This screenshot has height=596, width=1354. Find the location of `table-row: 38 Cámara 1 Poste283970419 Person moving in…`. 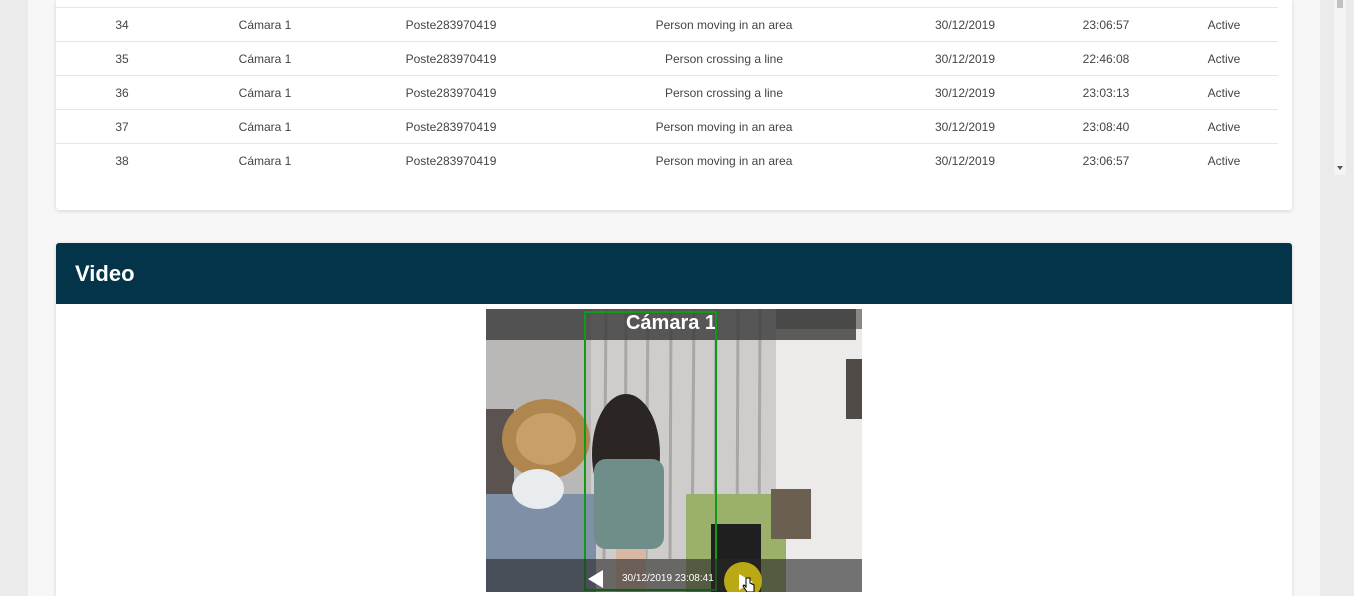

table-row: 38 Cámara 1 Poste283970419 Person moving in… is located at coordinates (667, 159).